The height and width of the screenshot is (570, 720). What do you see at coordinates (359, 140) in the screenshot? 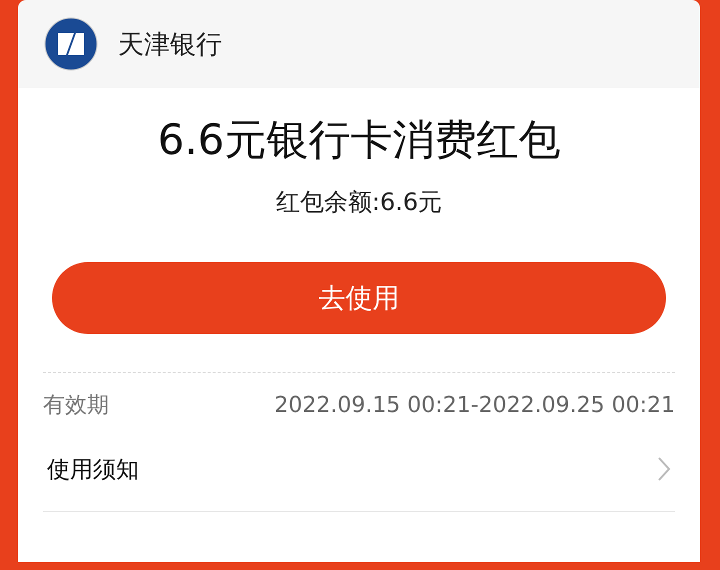
I see `coupon-title: 6.6元银行卡消费红包` at bounding box center [359, 140].